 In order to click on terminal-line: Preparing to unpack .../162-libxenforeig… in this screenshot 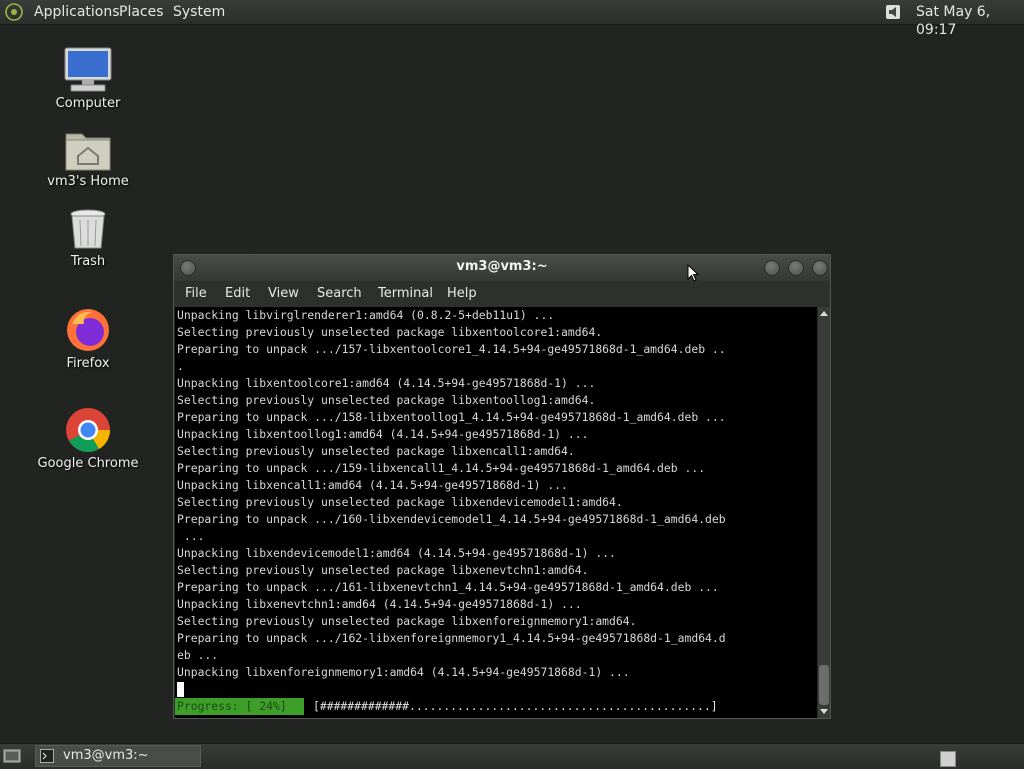, I will do `click(451, 638)`.